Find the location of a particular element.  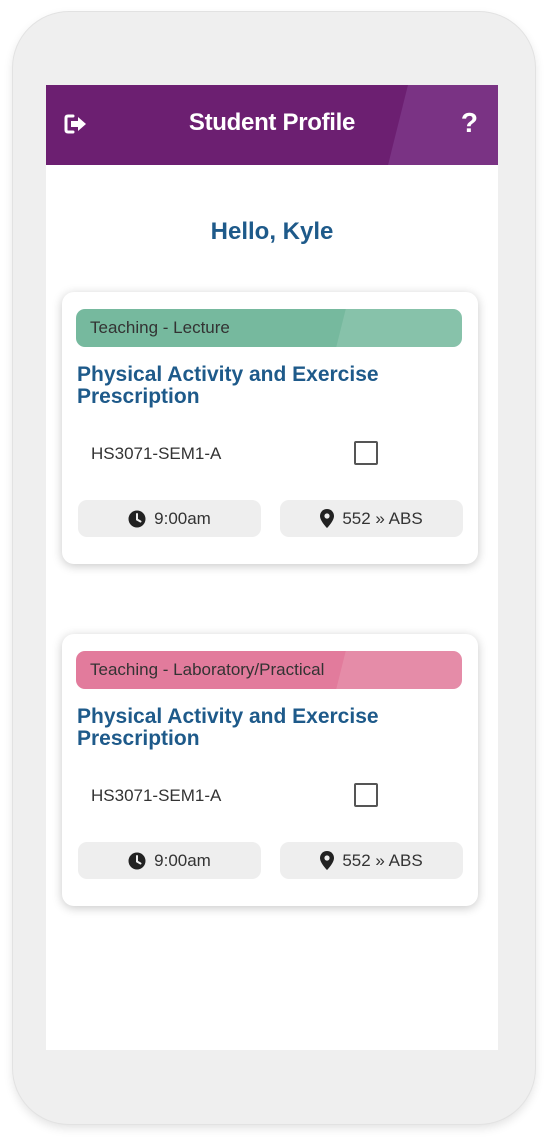

class-type-label: Teaching - Laboratory/Practical is located at coordinates (207, 669).